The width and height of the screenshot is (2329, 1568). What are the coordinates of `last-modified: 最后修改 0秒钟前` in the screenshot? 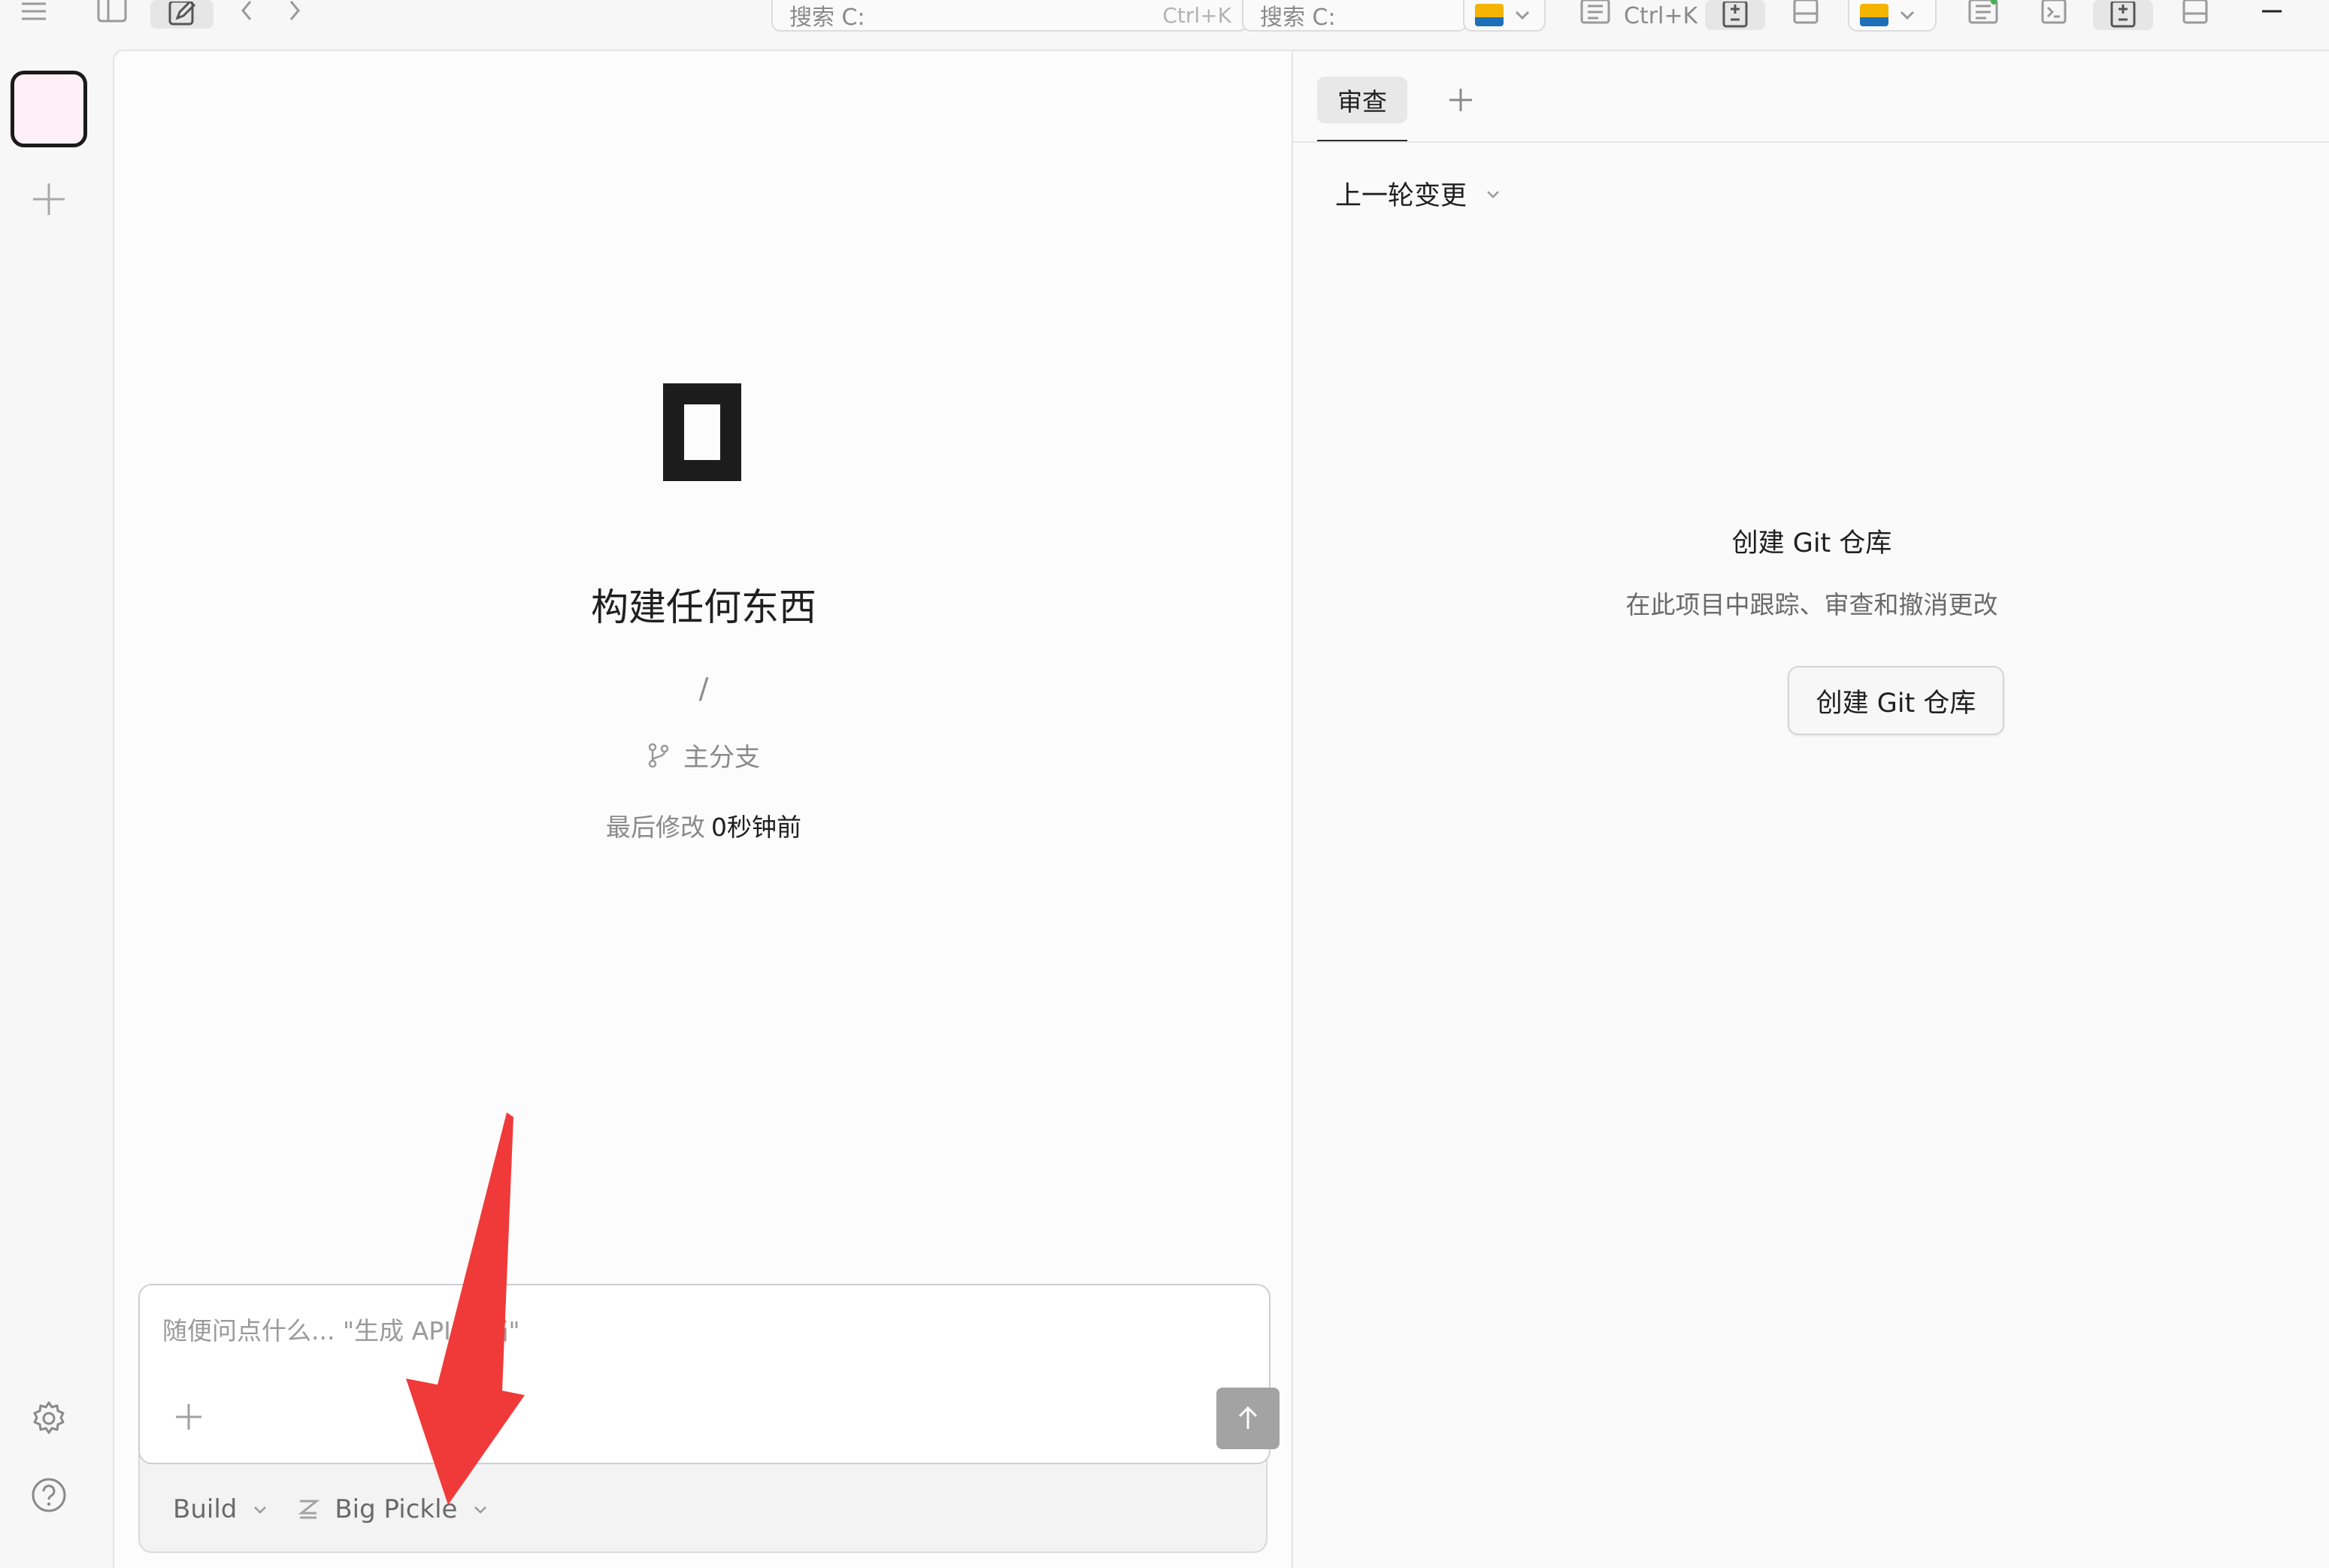 It's located at (704, 825).